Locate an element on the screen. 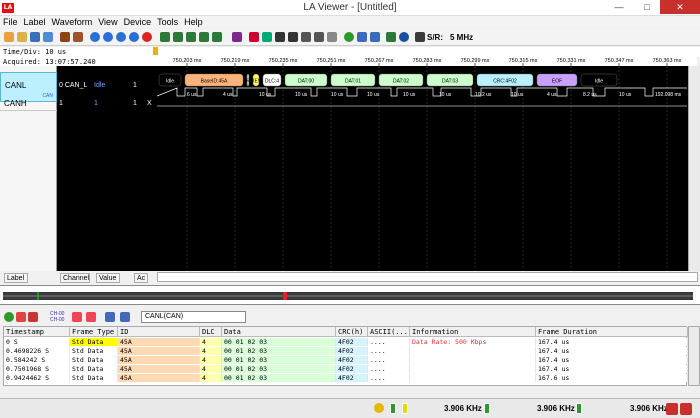  channel-tag: CH-00 CH-00 is located at coordinates (57, 317).